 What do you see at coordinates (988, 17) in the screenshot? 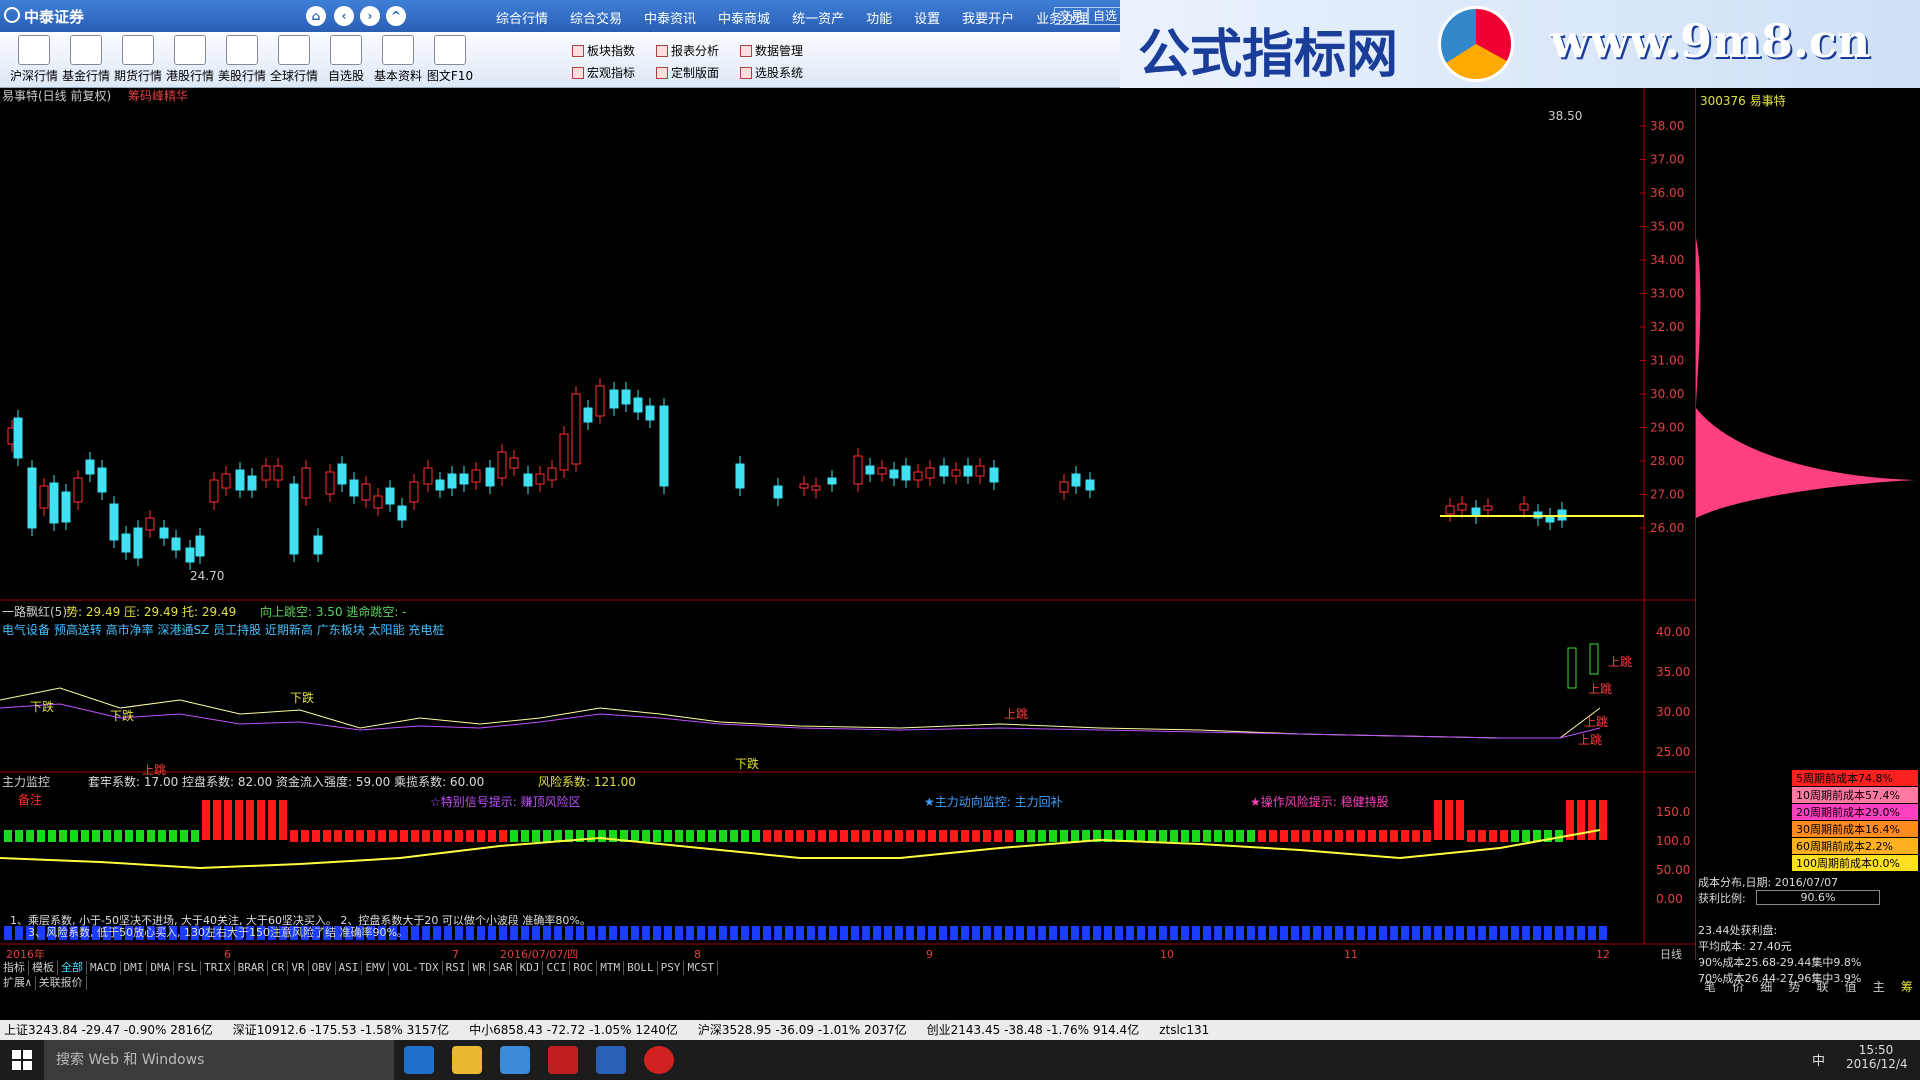
I see `menu-item-7: 我要开户` at bounding box center [988, 17].